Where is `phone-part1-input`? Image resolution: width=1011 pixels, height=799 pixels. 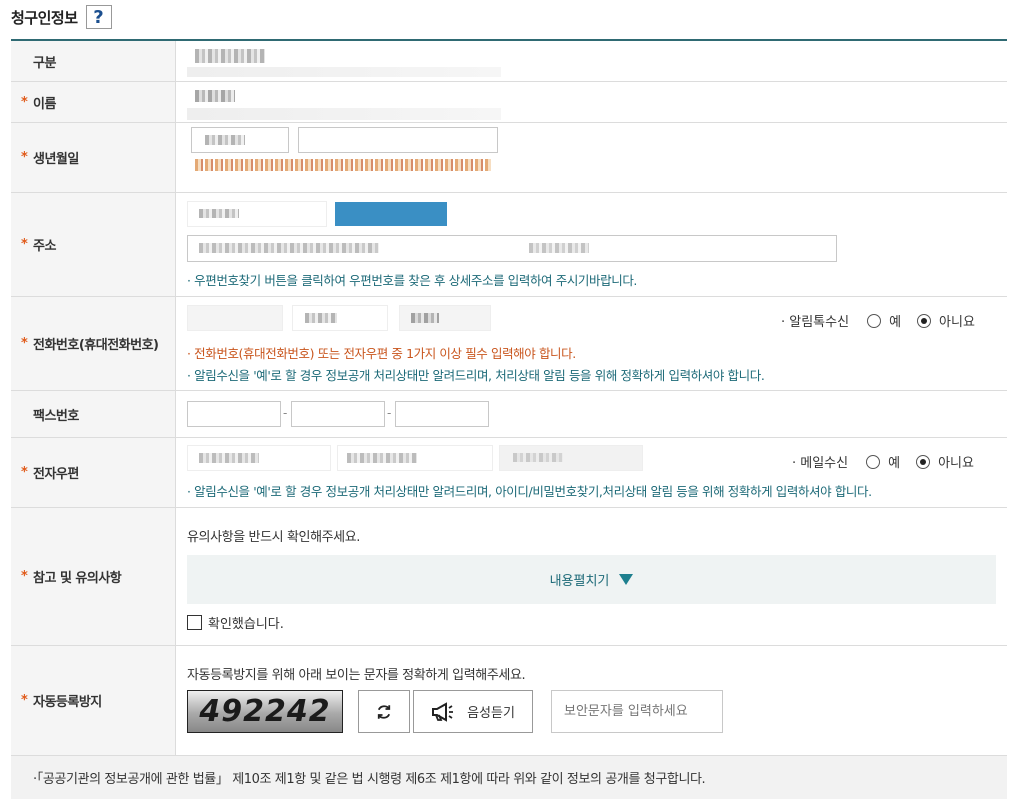 phone-part1-input is located at coordinates (235, 318).